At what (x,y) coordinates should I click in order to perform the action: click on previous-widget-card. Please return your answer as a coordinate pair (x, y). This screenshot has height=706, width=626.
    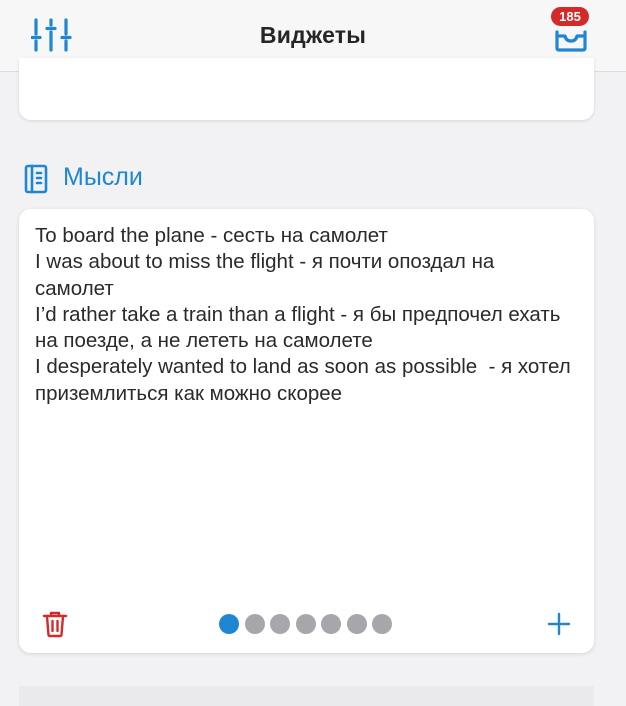
    Looking at the image, I should click on (306, 89).